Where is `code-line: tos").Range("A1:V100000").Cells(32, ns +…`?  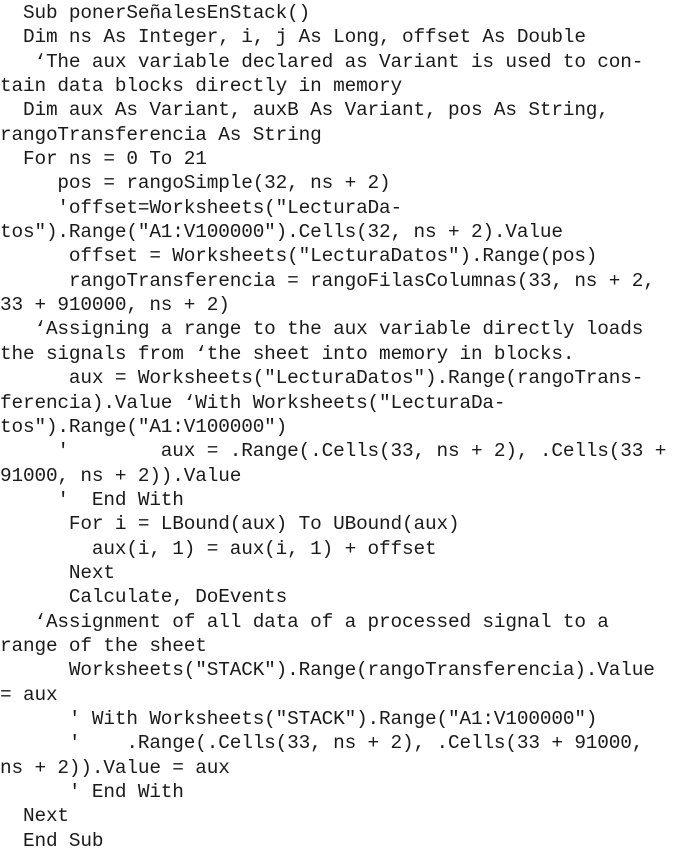 code-line: tos").Range("A1:V100000").Cells(32, ns +… is located at coordinates (281, 232).